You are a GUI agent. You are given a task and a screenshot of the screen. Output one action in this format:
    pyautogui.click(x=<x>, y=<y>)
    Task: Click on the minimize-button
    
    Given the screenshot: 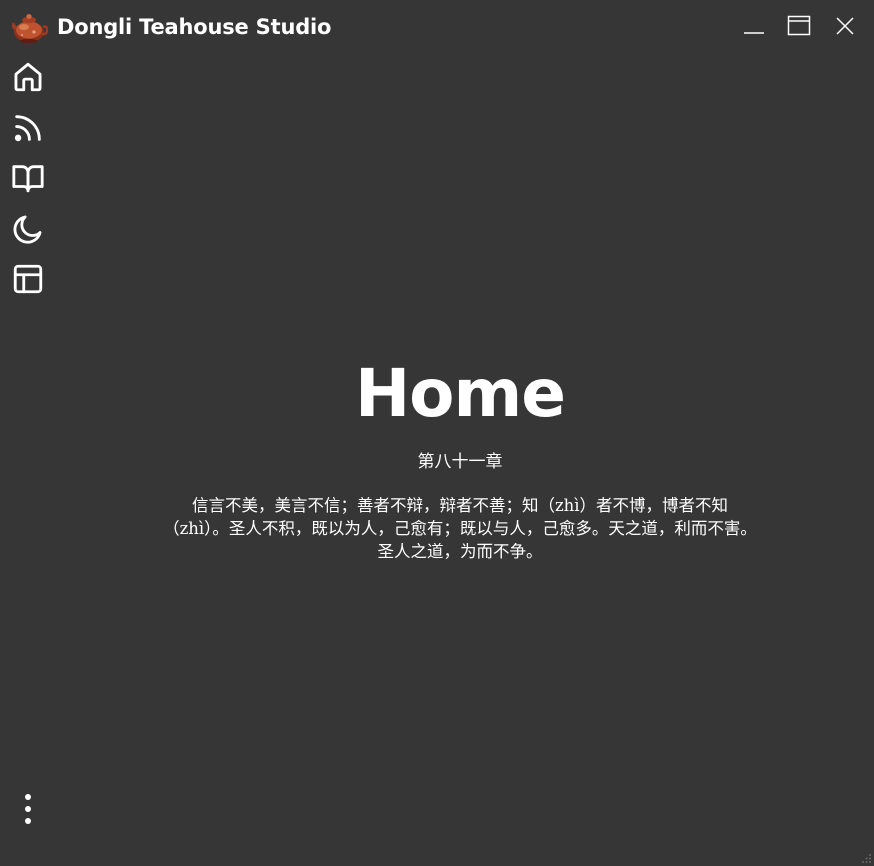 What is the action you would take?
    pyautogui.click(x=754, y=26)
    